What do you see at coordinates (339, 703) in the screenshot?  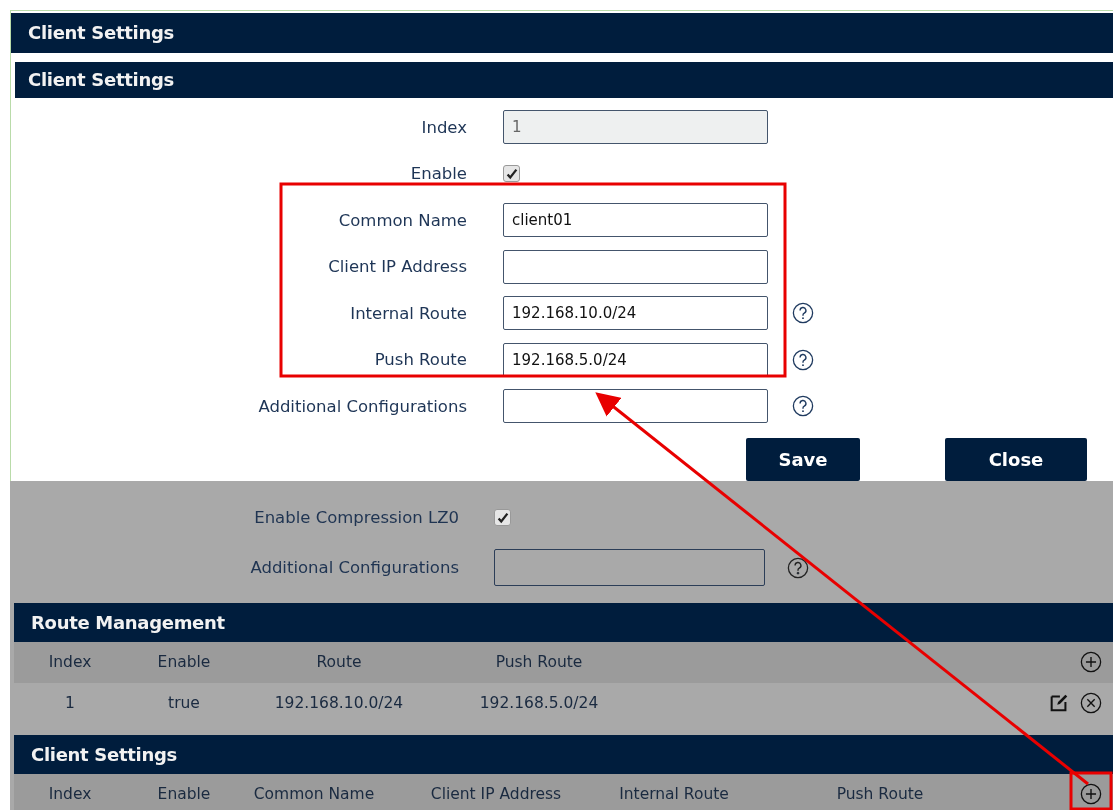 I see `table-cell-text: 192.168.10.0/24` at bounding box center [339, 703].